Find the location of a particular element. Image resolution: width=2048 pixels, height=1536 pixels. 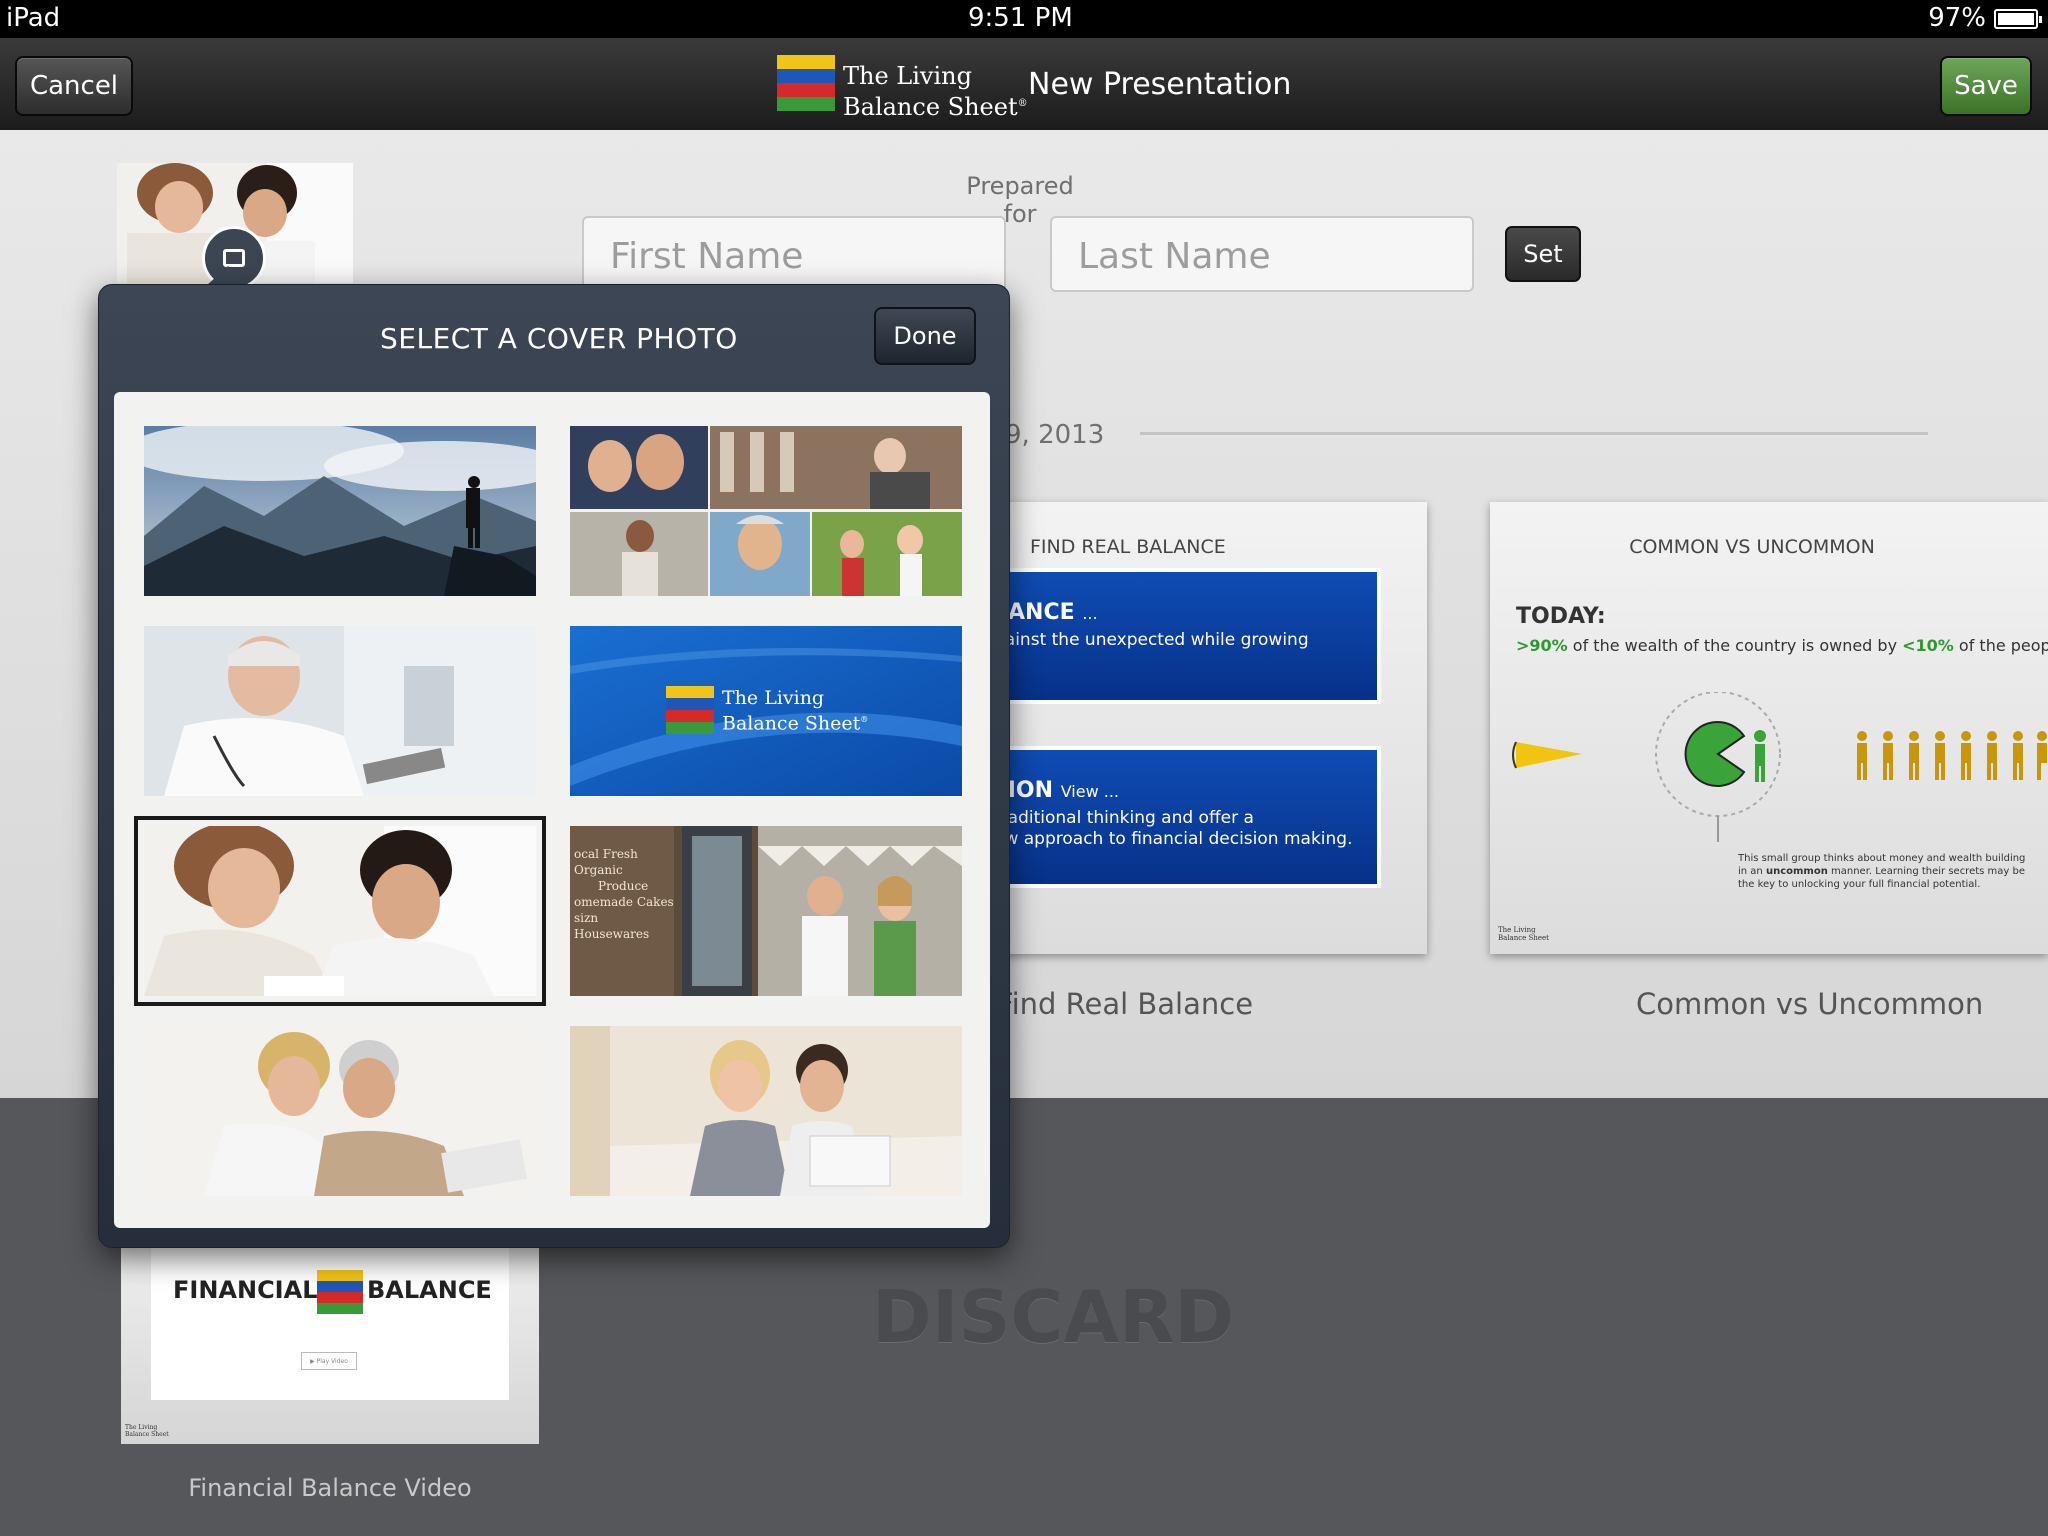

video-preview: FINANCIAL BALANCE ▶ Play Video is located at coordinates (330, 1323).